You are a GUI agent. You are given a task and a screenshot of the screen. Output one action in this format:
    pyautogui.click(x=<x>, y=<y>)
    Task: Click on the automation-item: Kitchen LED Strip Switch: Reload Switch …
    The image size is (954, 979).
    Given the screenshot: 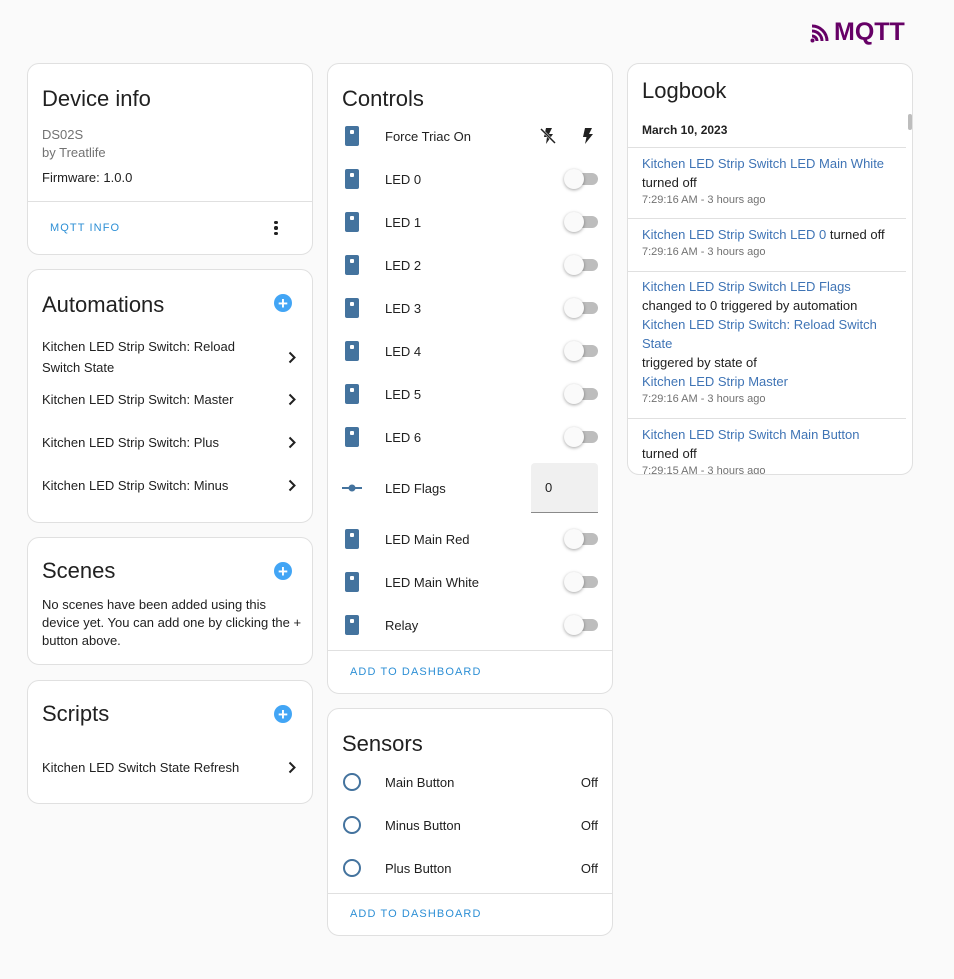 What is the action you would take?
    pyautogui.click(x=170, y=357)
    